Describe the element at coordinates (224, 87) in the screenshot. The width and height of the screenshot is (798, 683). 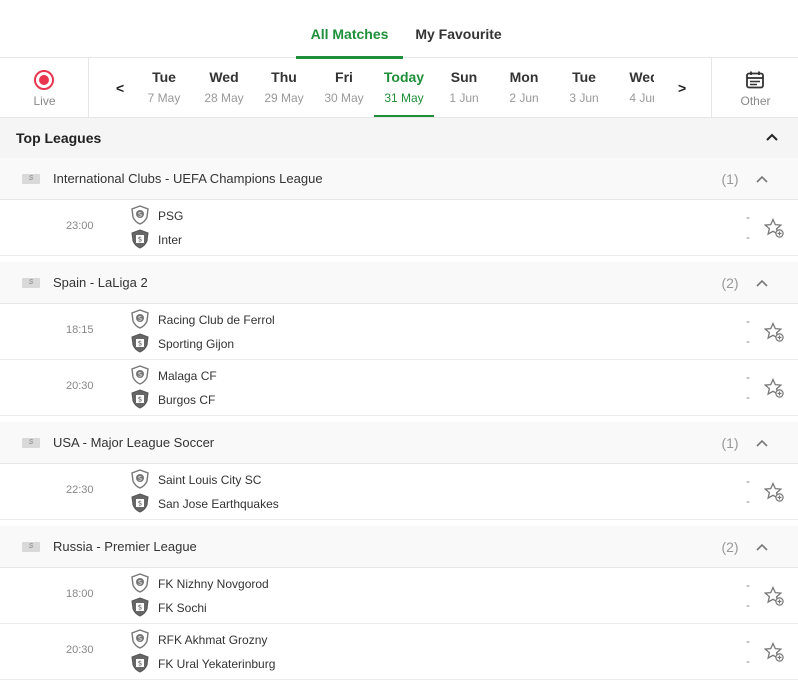
I see `date-item: Wed 28 May` at that location.